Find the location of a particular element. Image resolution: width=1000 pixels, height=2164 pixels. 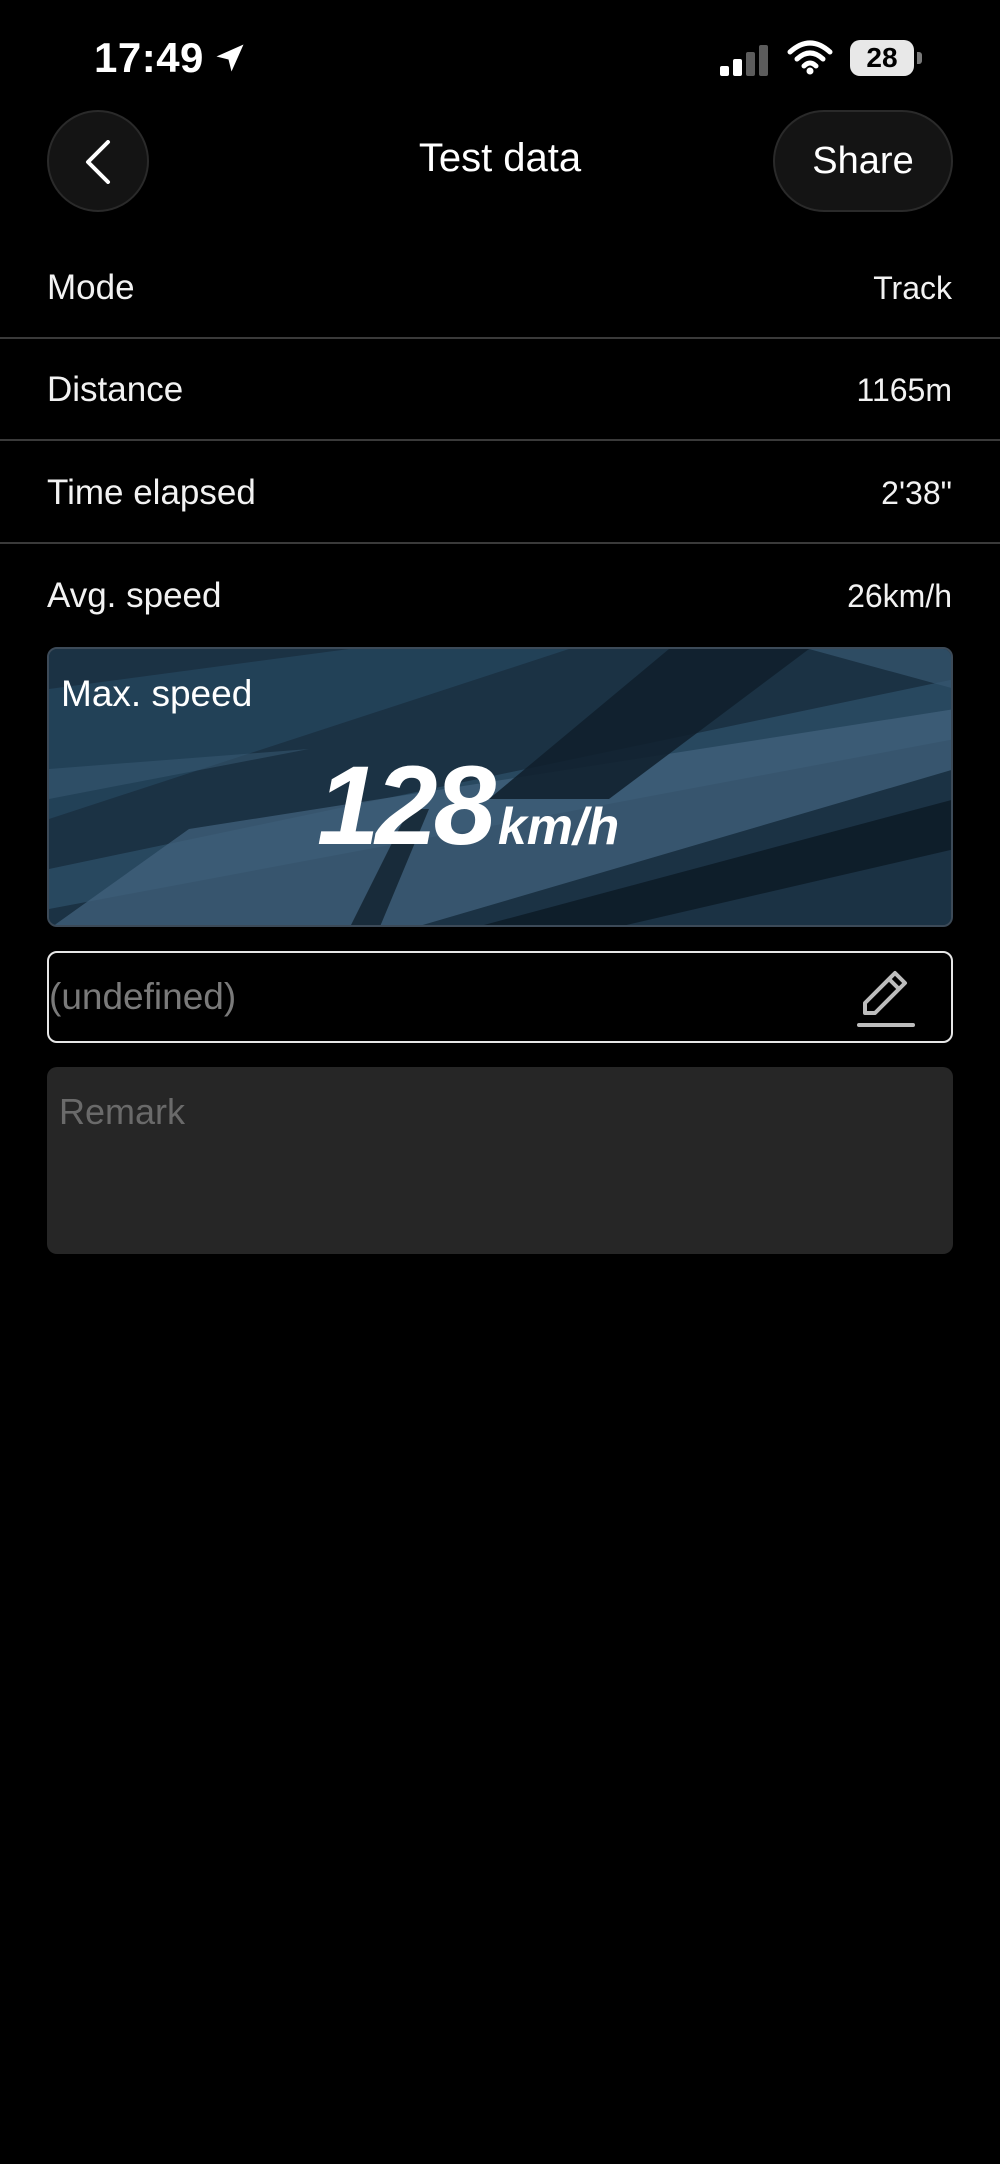

detail-row-mode: Mode Track is located at coordinates (500, 288).